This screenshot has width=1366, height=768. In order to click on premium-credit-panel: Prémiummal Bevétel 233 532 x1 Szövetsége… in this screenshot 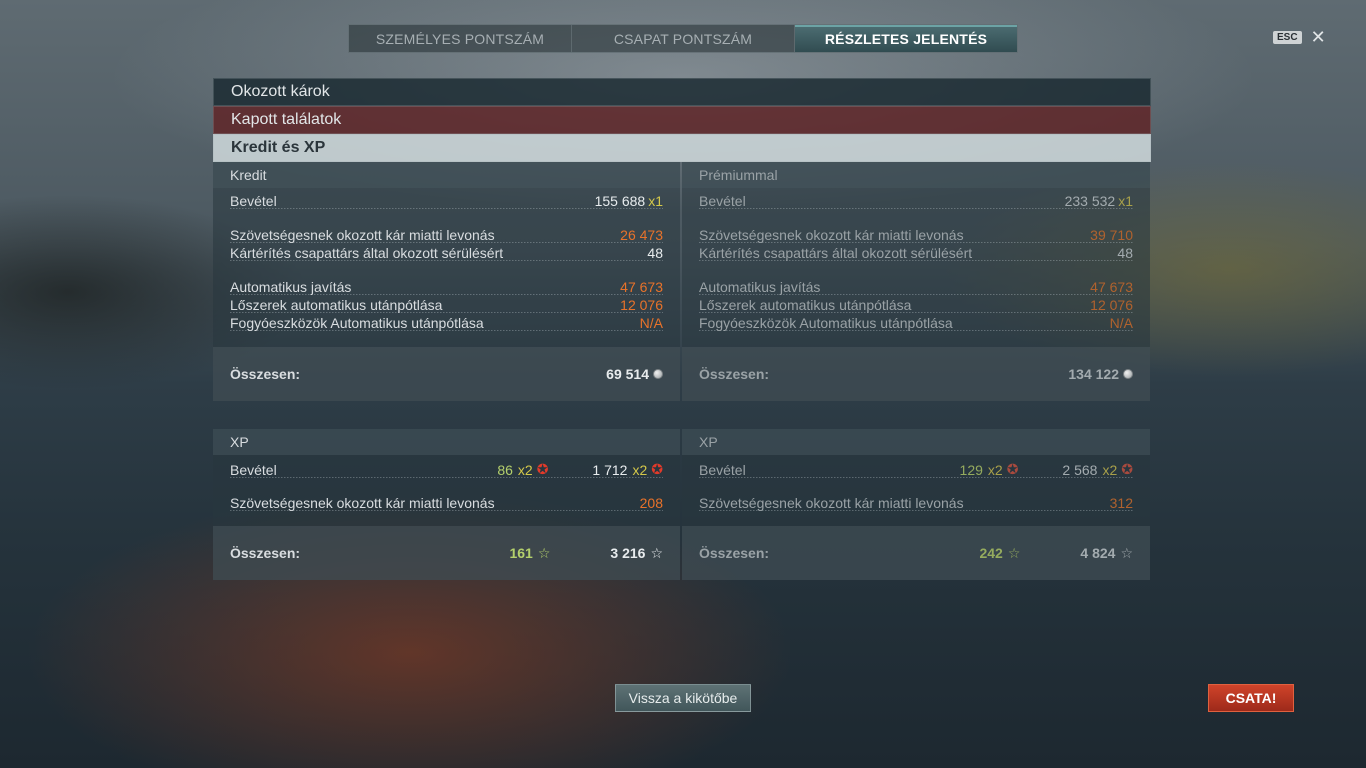, I will do `click(916, 281)`.